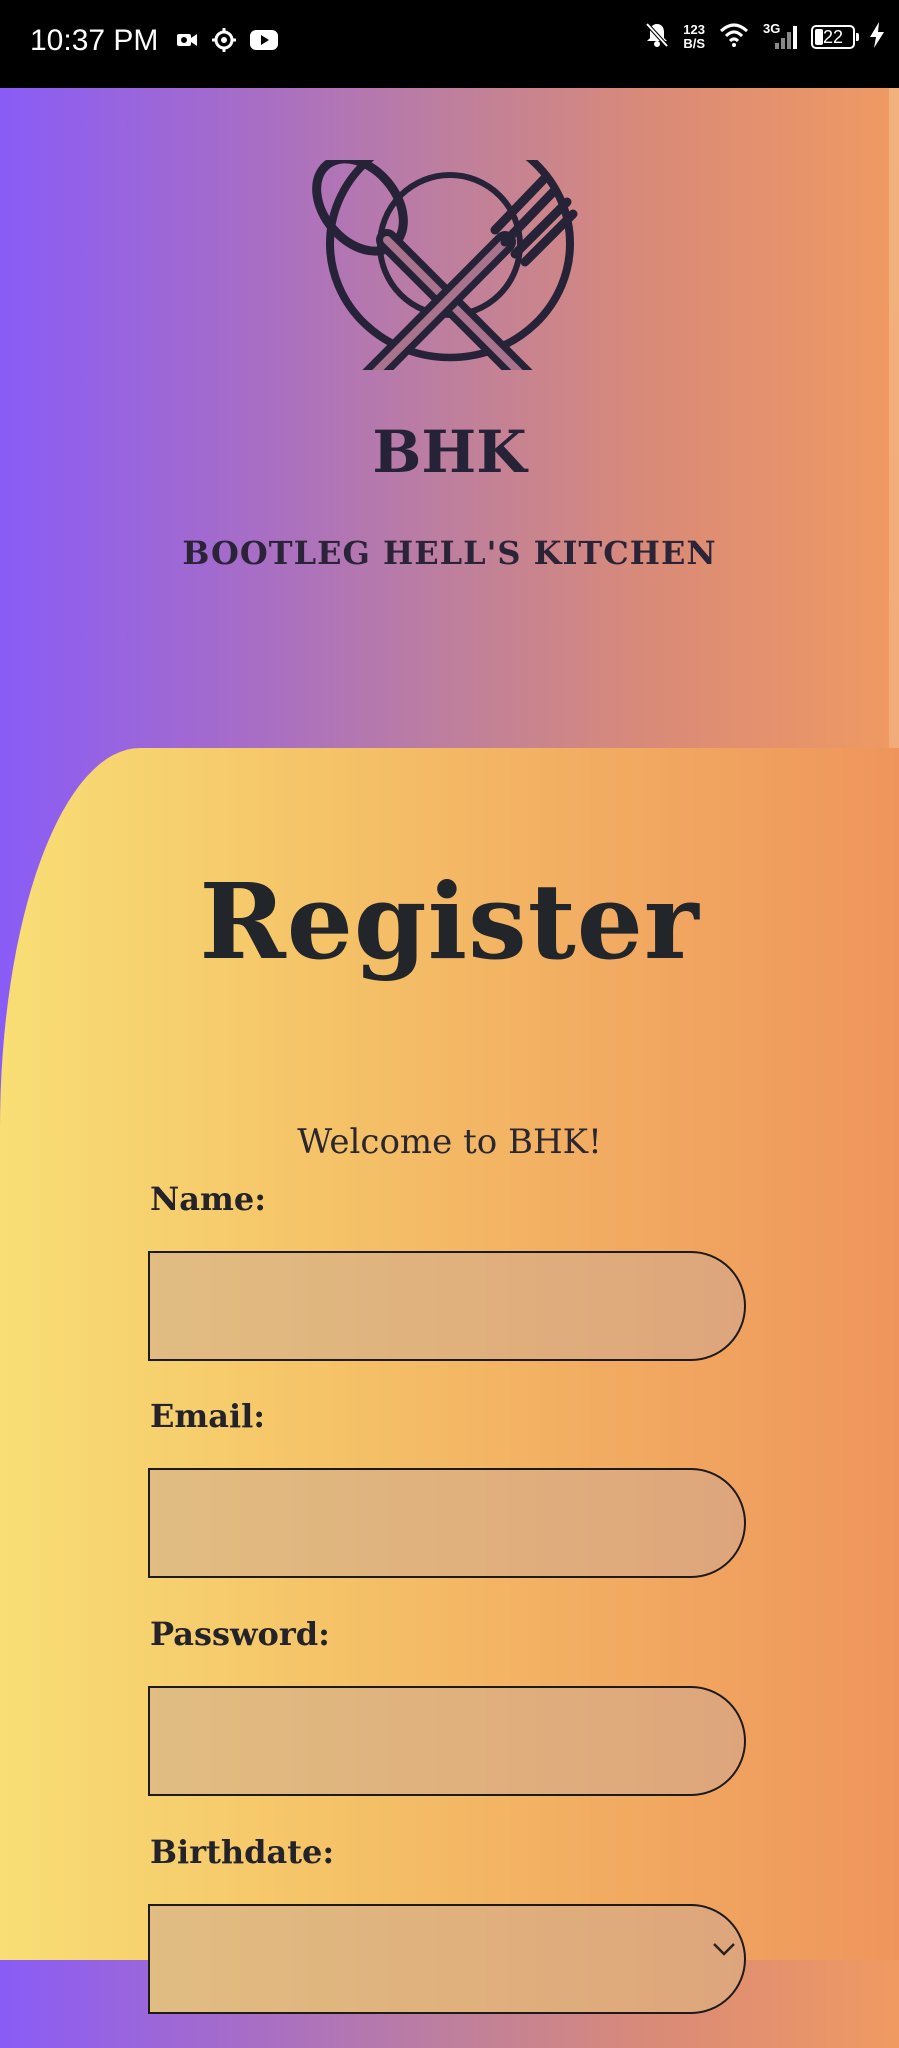  I want to click on logo-text: BHK, so click(449, 452).